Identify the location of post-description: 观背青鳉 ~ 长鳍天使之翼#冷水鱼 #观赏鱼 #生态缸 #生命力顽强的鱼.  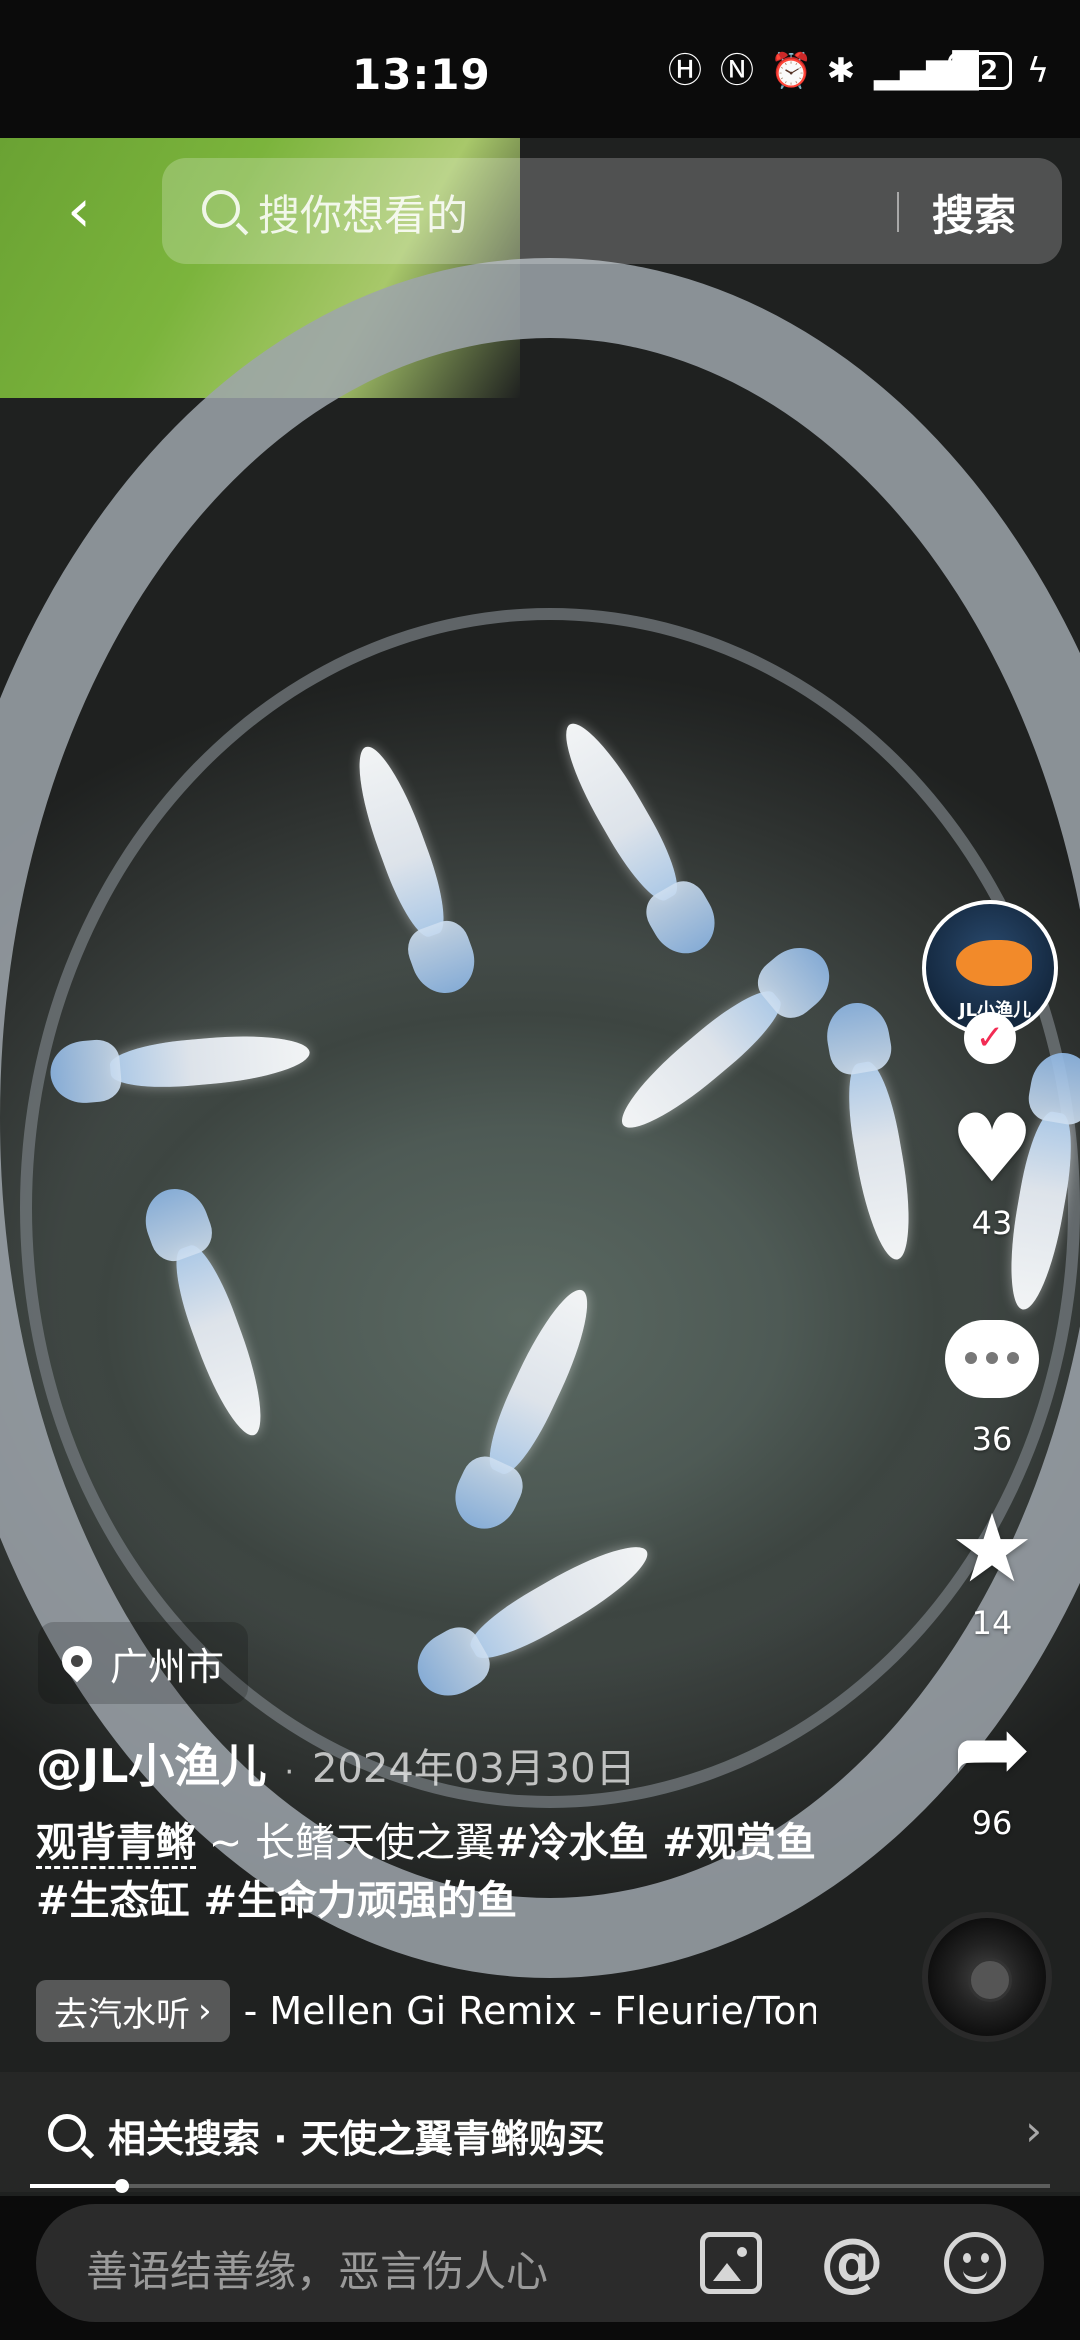
(436, 1872).